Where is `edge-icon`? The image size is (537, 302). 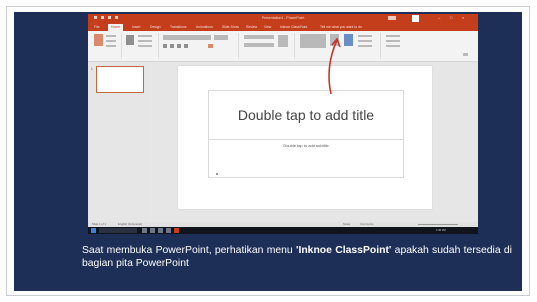
edge-icon is located at coordinates (152, 230).